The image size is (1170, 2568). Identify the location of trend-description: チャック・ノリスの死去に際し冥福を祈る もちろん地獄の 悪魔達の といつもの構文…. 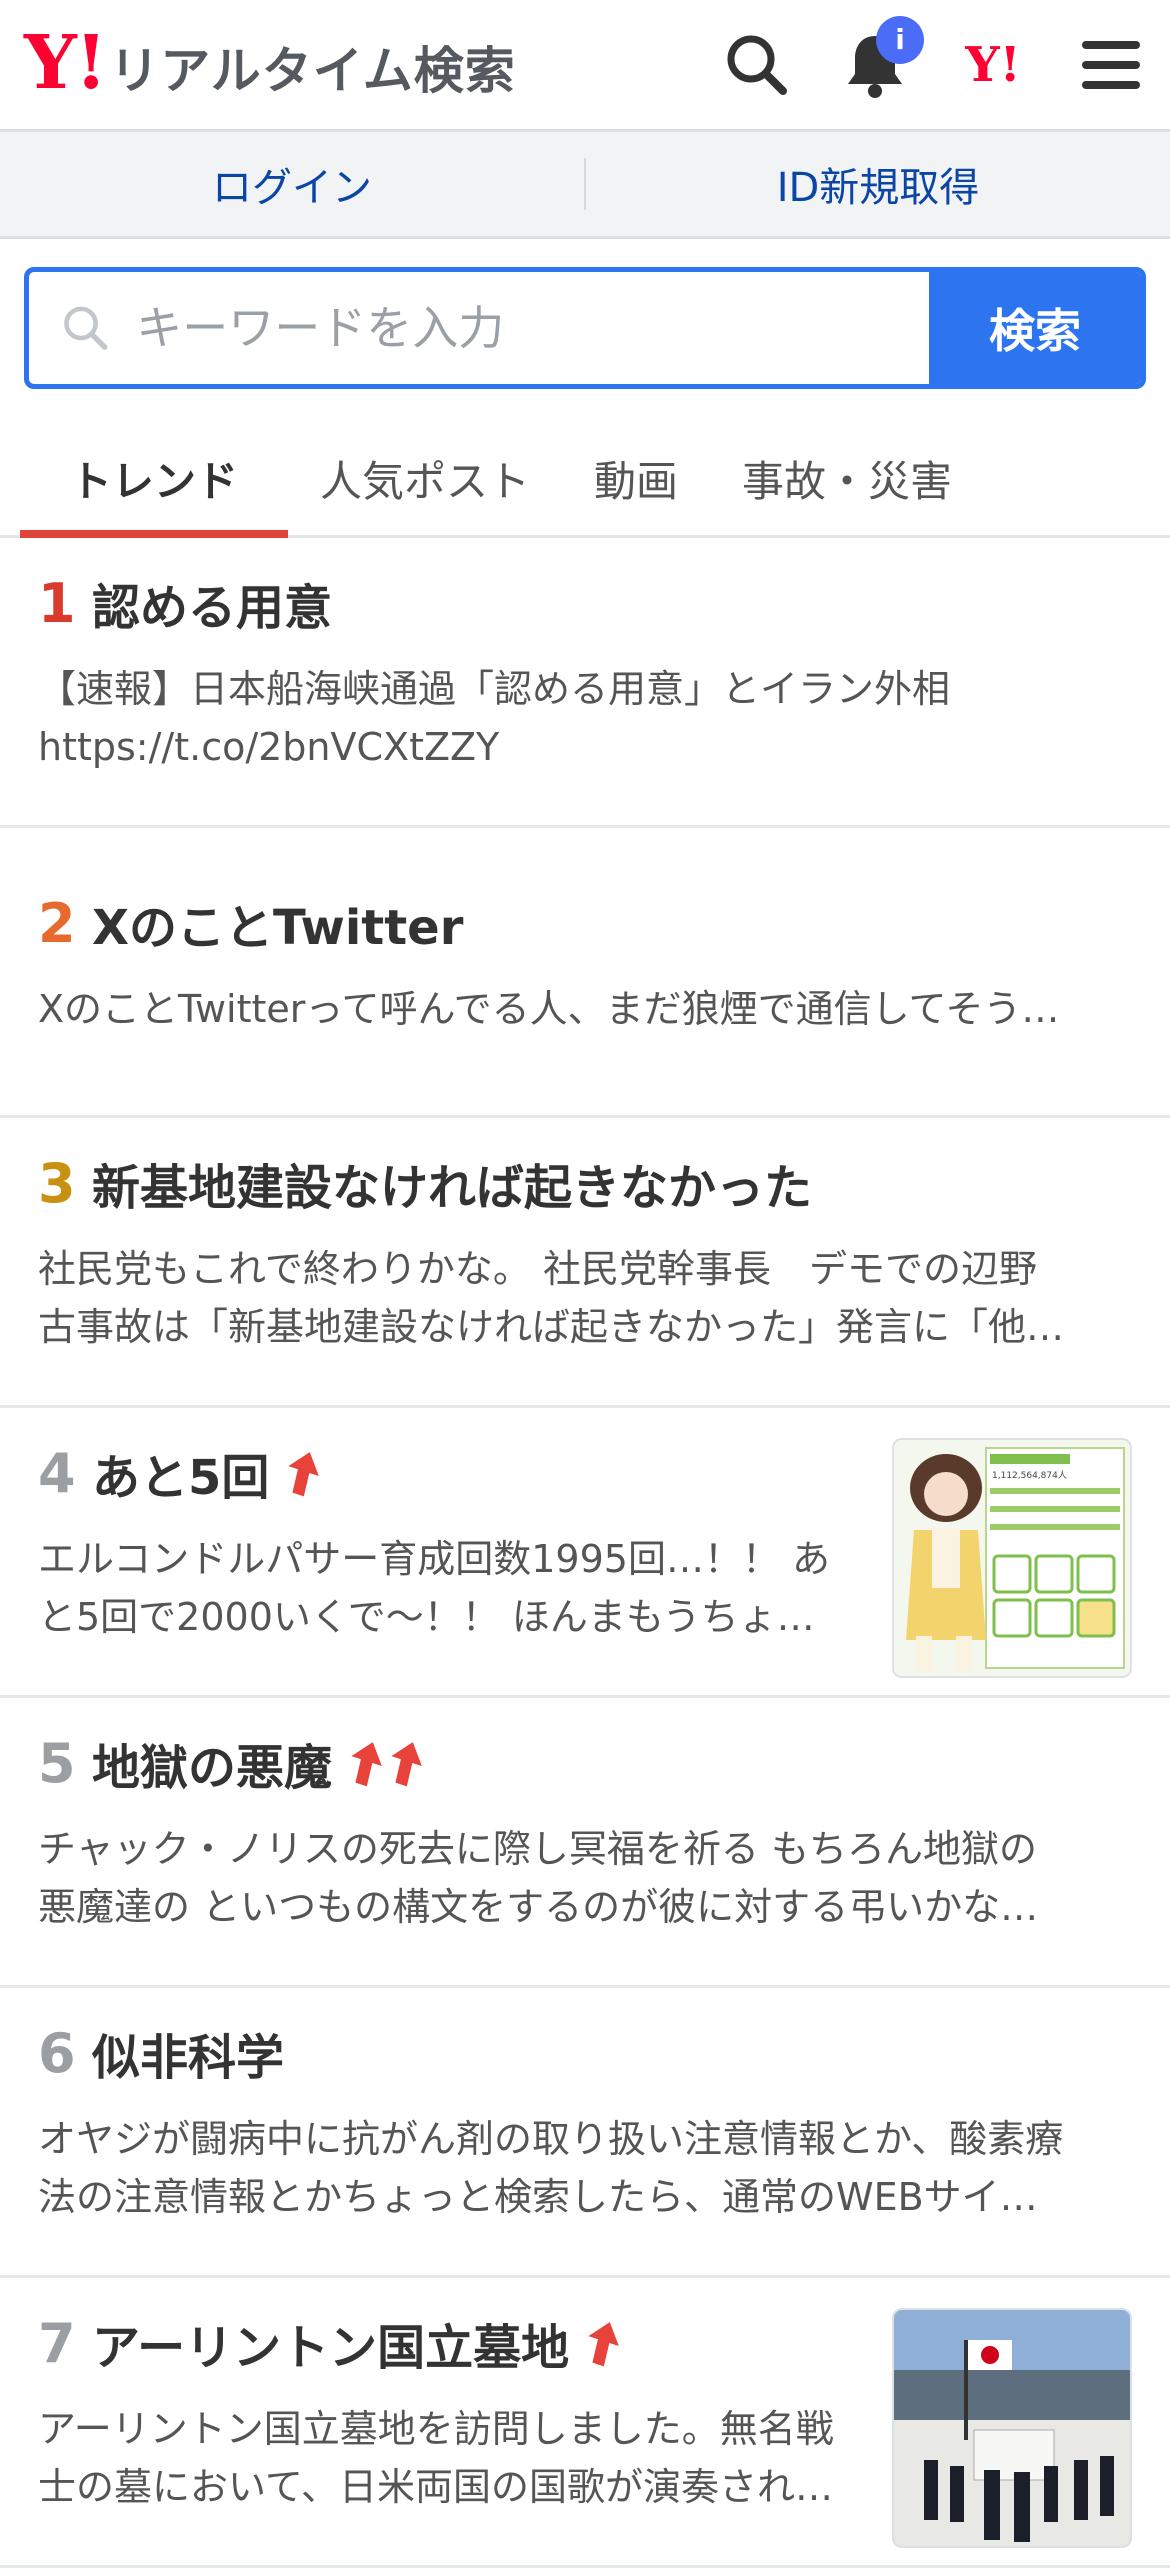
(585, 1878).